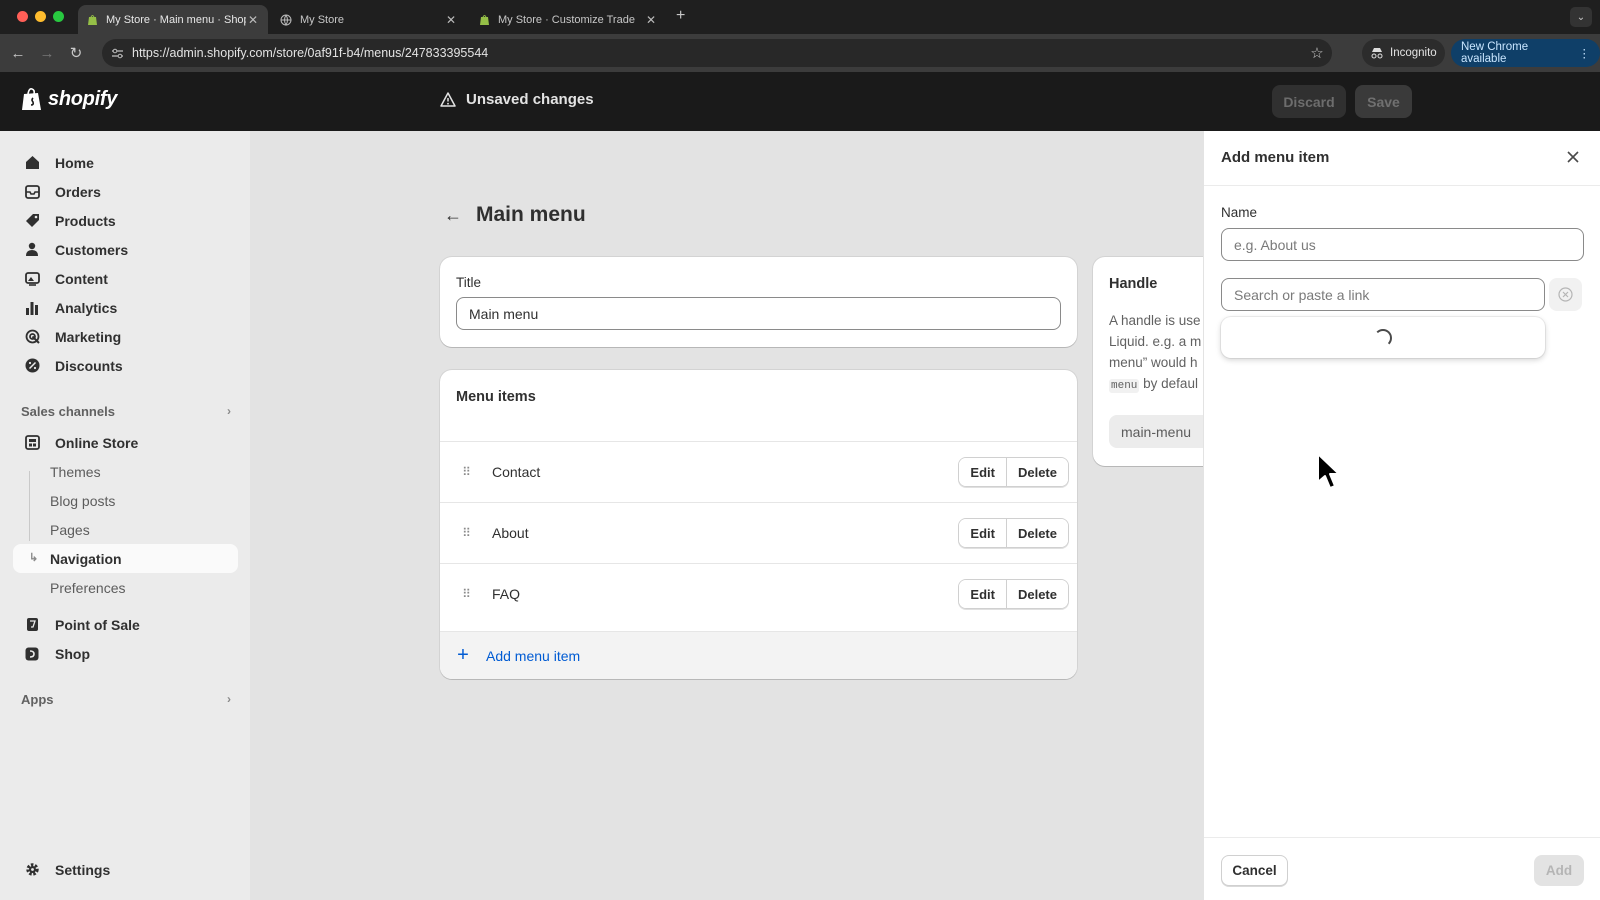  I want to click on incognito-icon, so click(1377, 53).